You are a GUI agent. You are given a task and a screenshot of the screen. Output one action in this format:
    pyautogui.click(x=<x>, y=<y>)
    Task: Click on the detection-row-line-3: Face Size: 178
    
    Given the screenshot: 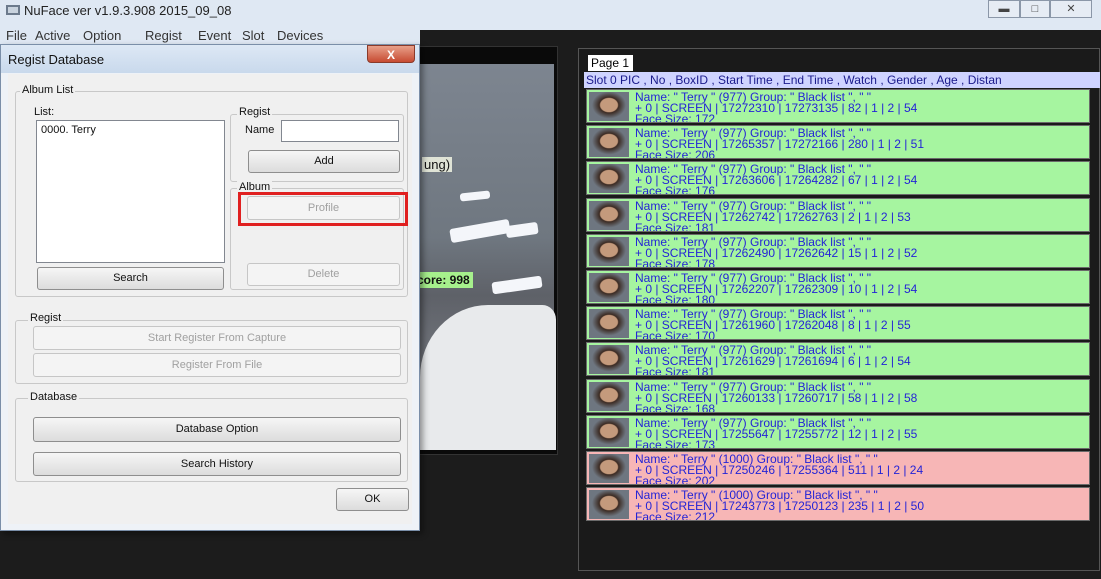 What is the action you would take?
    pyautogui.click(x=675, y=262)
    